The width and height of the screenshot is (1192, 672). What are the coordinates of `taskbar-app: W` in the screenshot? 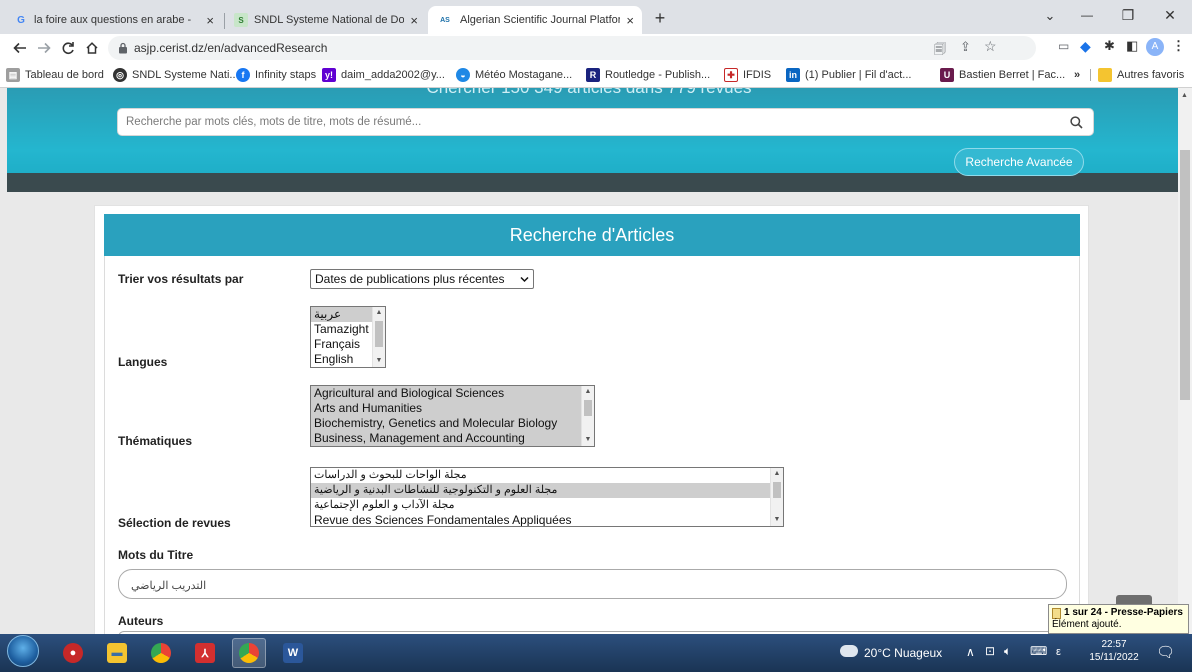 It's located at (293, 653).